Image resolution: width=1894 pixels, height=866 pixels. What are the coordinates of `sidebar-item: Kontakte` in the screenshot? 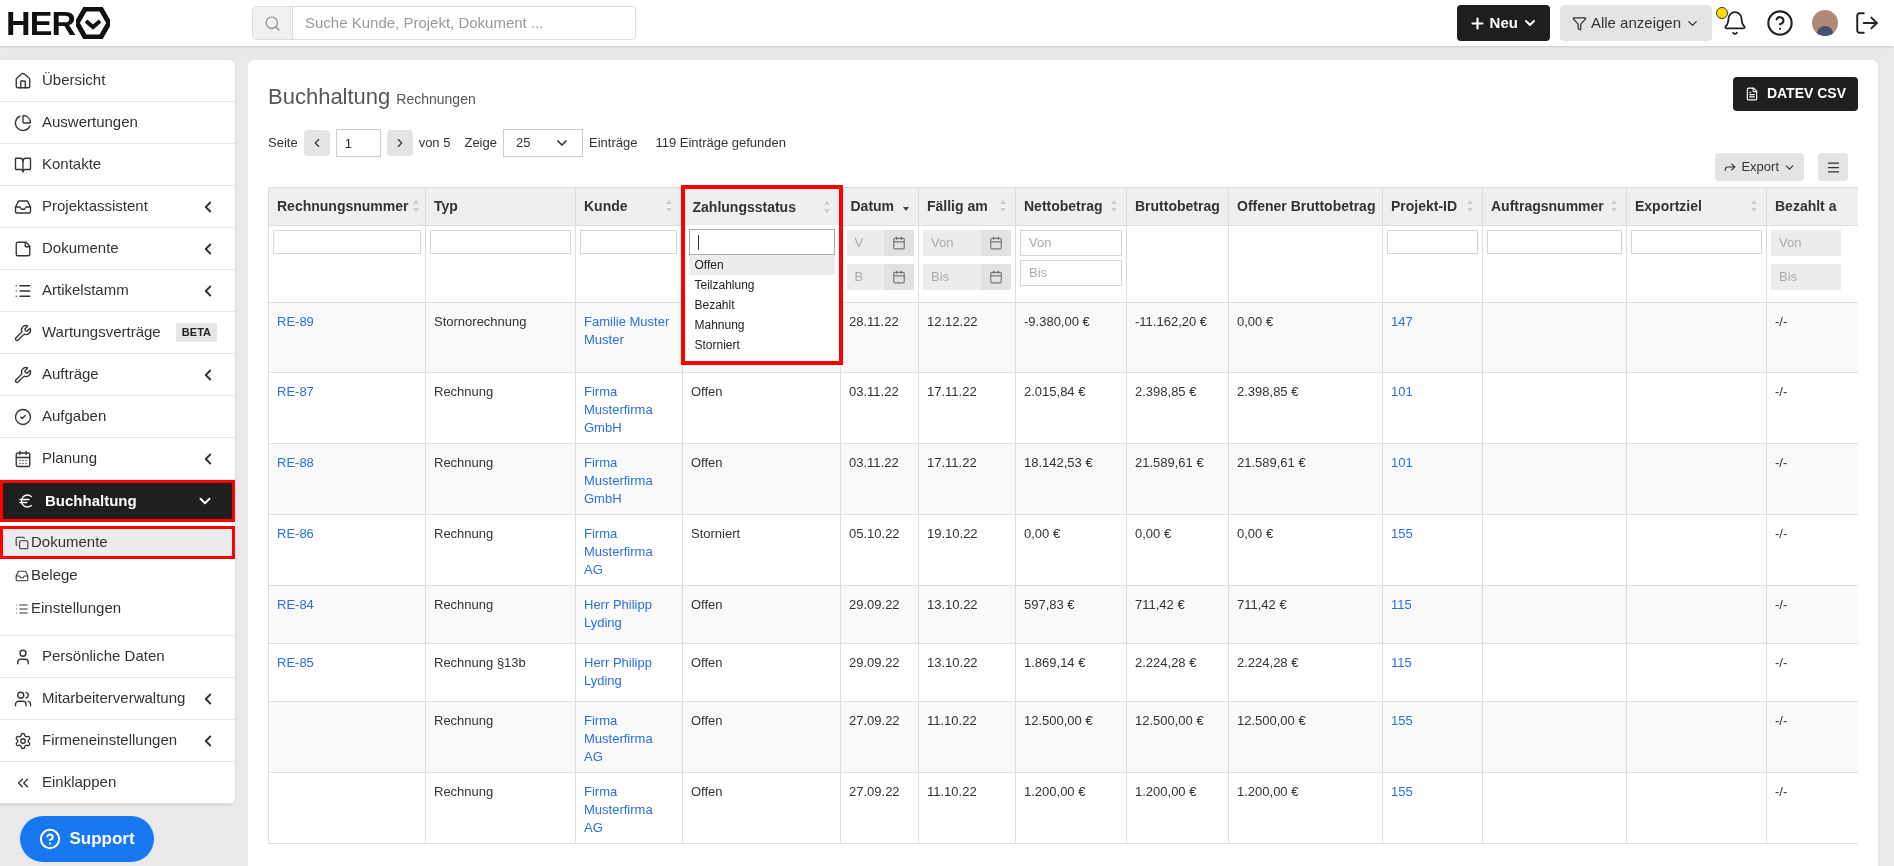 It's located at (117, 165).